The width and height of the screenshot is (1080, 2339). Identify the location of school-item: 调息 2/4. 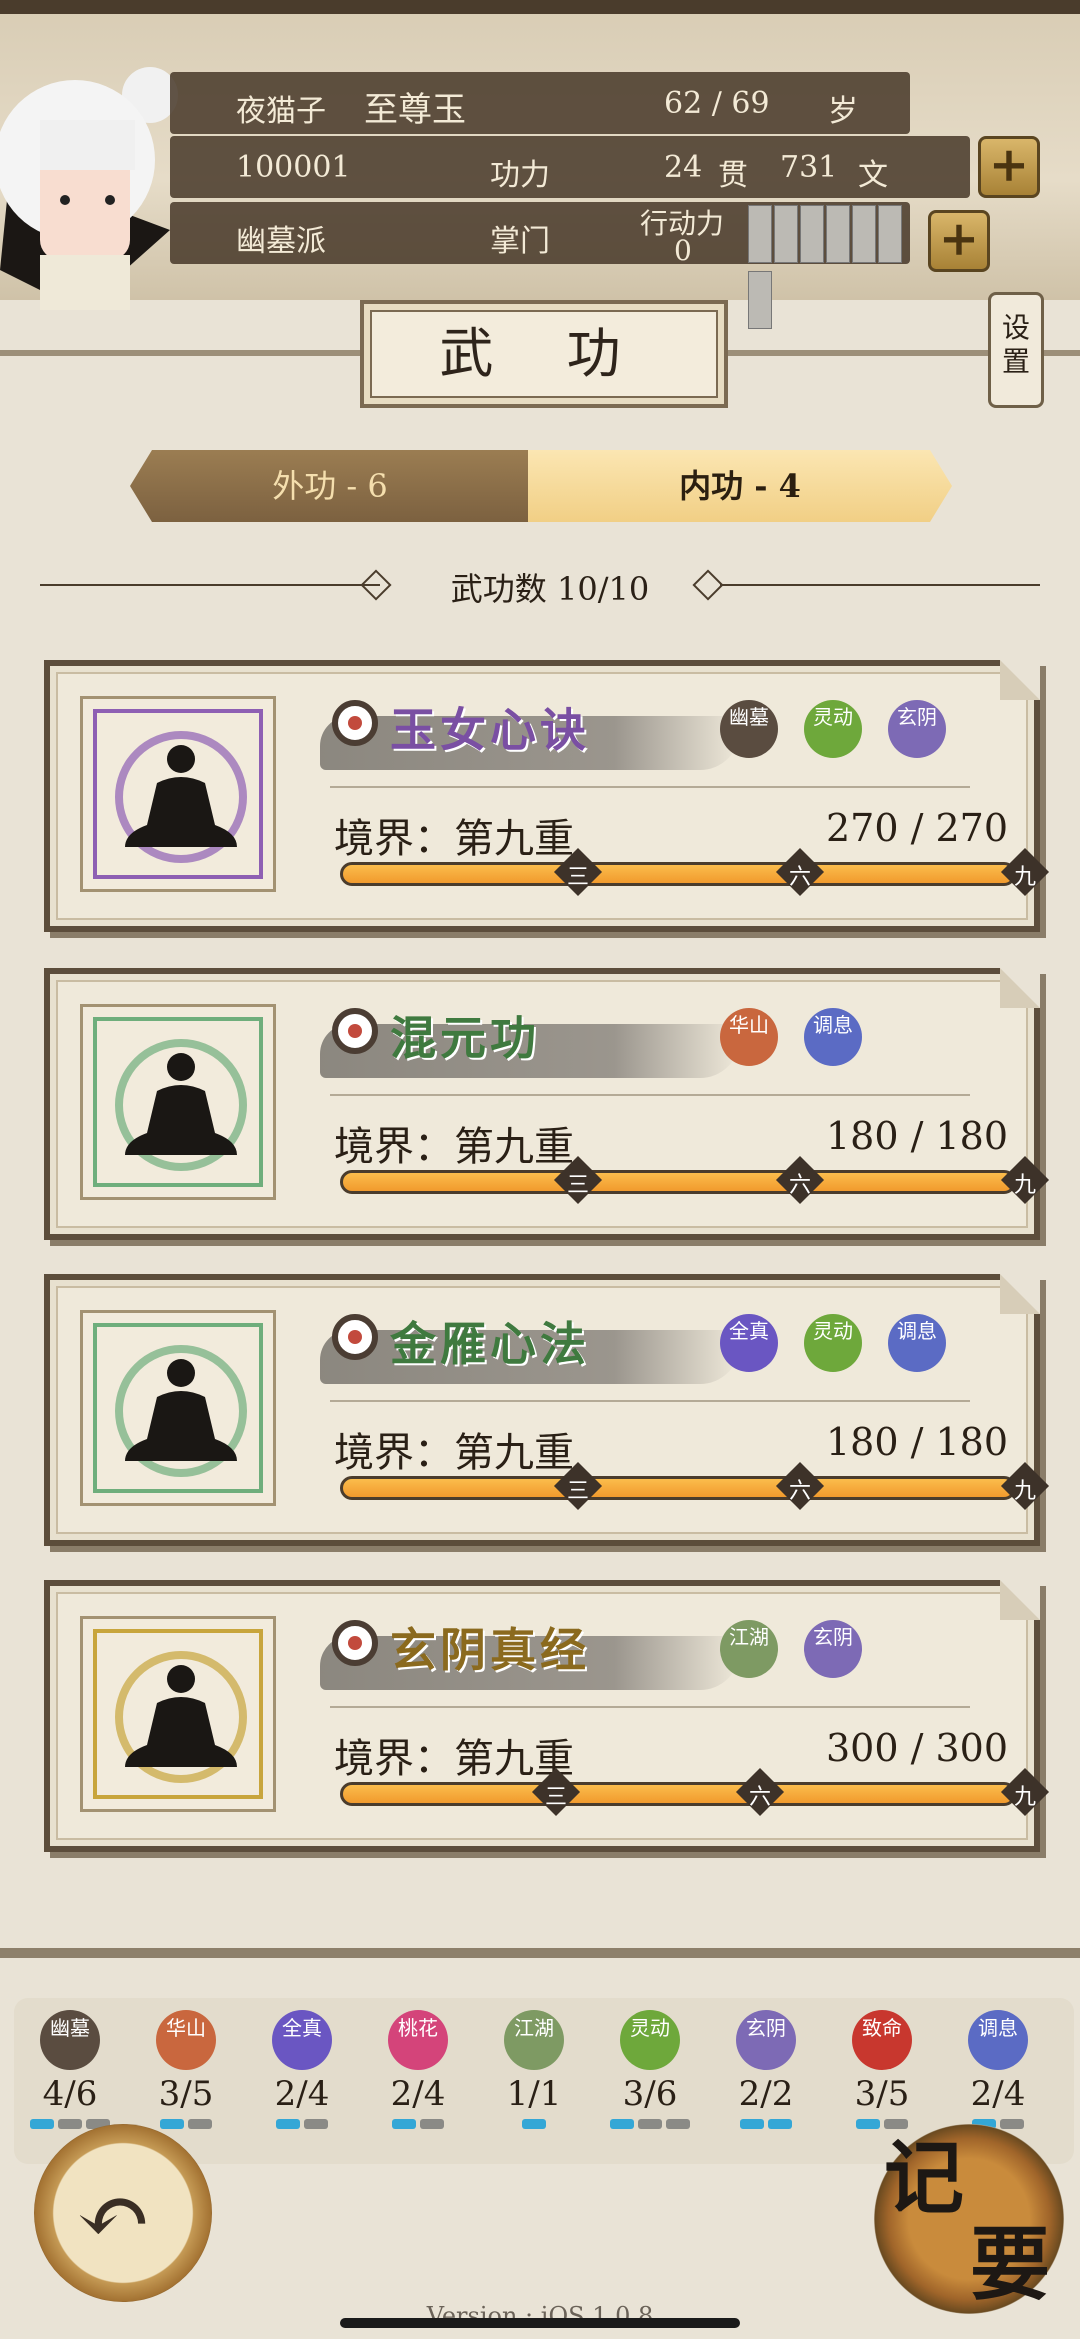
(998, 2071).